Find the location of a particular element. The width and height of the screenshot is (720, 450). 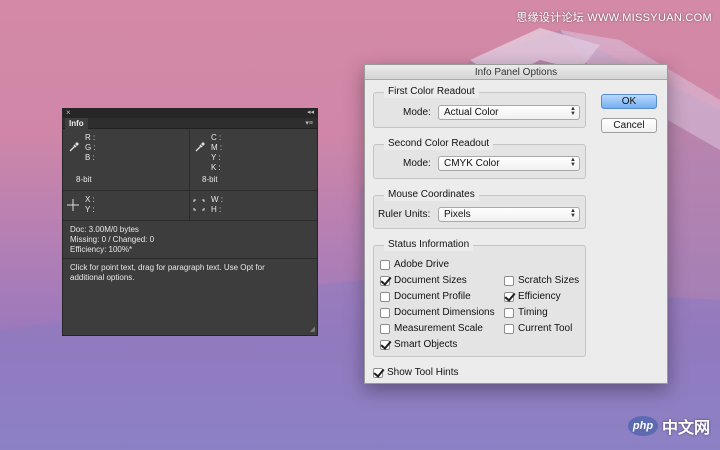

smart-objects-checkbox: Smart Objects is located at coordinates (418, 345).